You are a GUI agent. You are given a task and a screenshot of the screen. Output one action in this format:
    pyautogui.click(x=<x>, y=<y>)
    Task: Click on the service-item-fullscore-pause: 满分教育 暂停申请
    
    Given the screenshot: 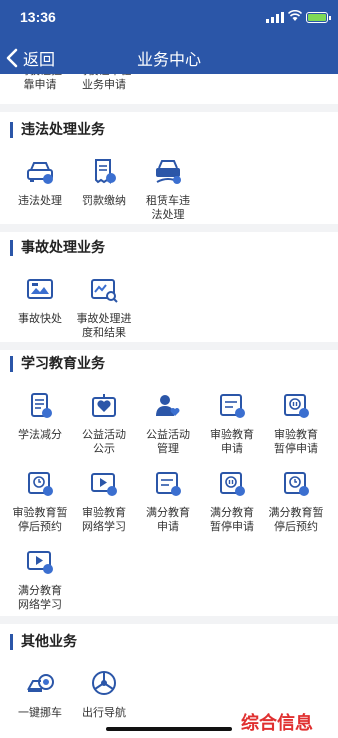 What is the action you would take?
    pyautogui.click(x=232, y=502)
    